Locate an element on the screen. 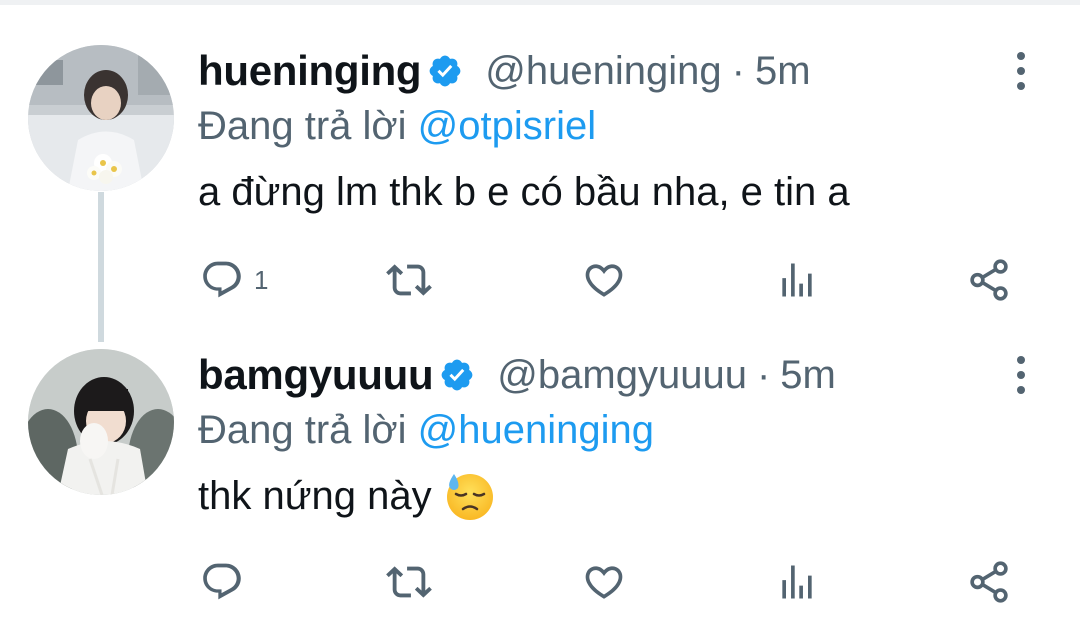 The image size is (1080, 626). tweet-header: bamgyuuuu @bamgyuuuu · 5m is located at coordinates (517, 375).